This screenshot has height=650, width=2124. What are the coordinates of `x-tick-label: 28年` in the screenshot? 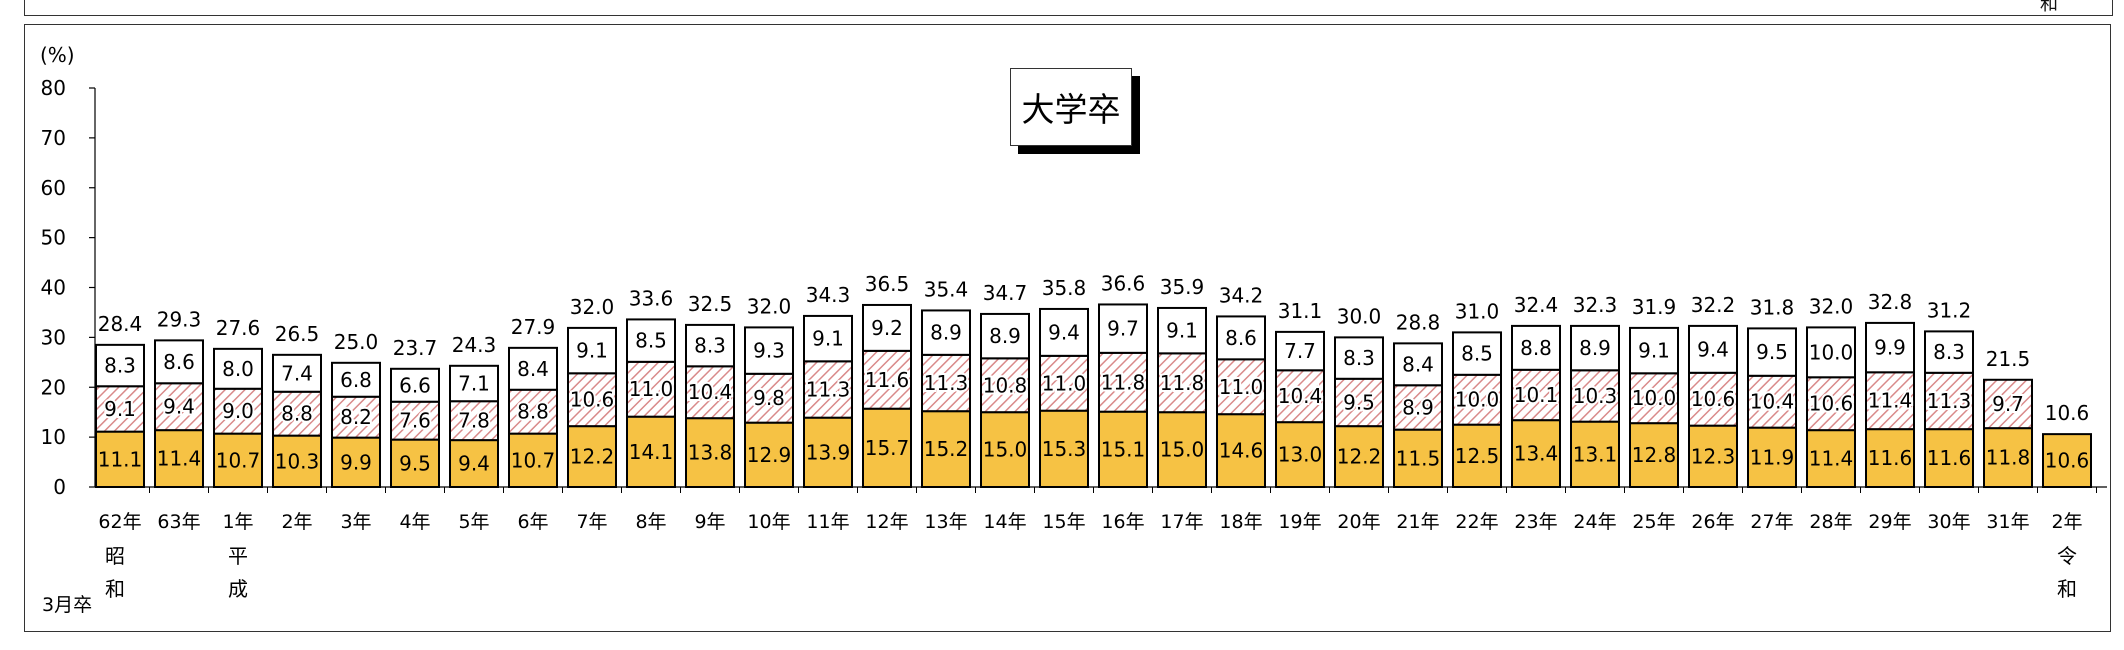 It's located at (1830, 522).